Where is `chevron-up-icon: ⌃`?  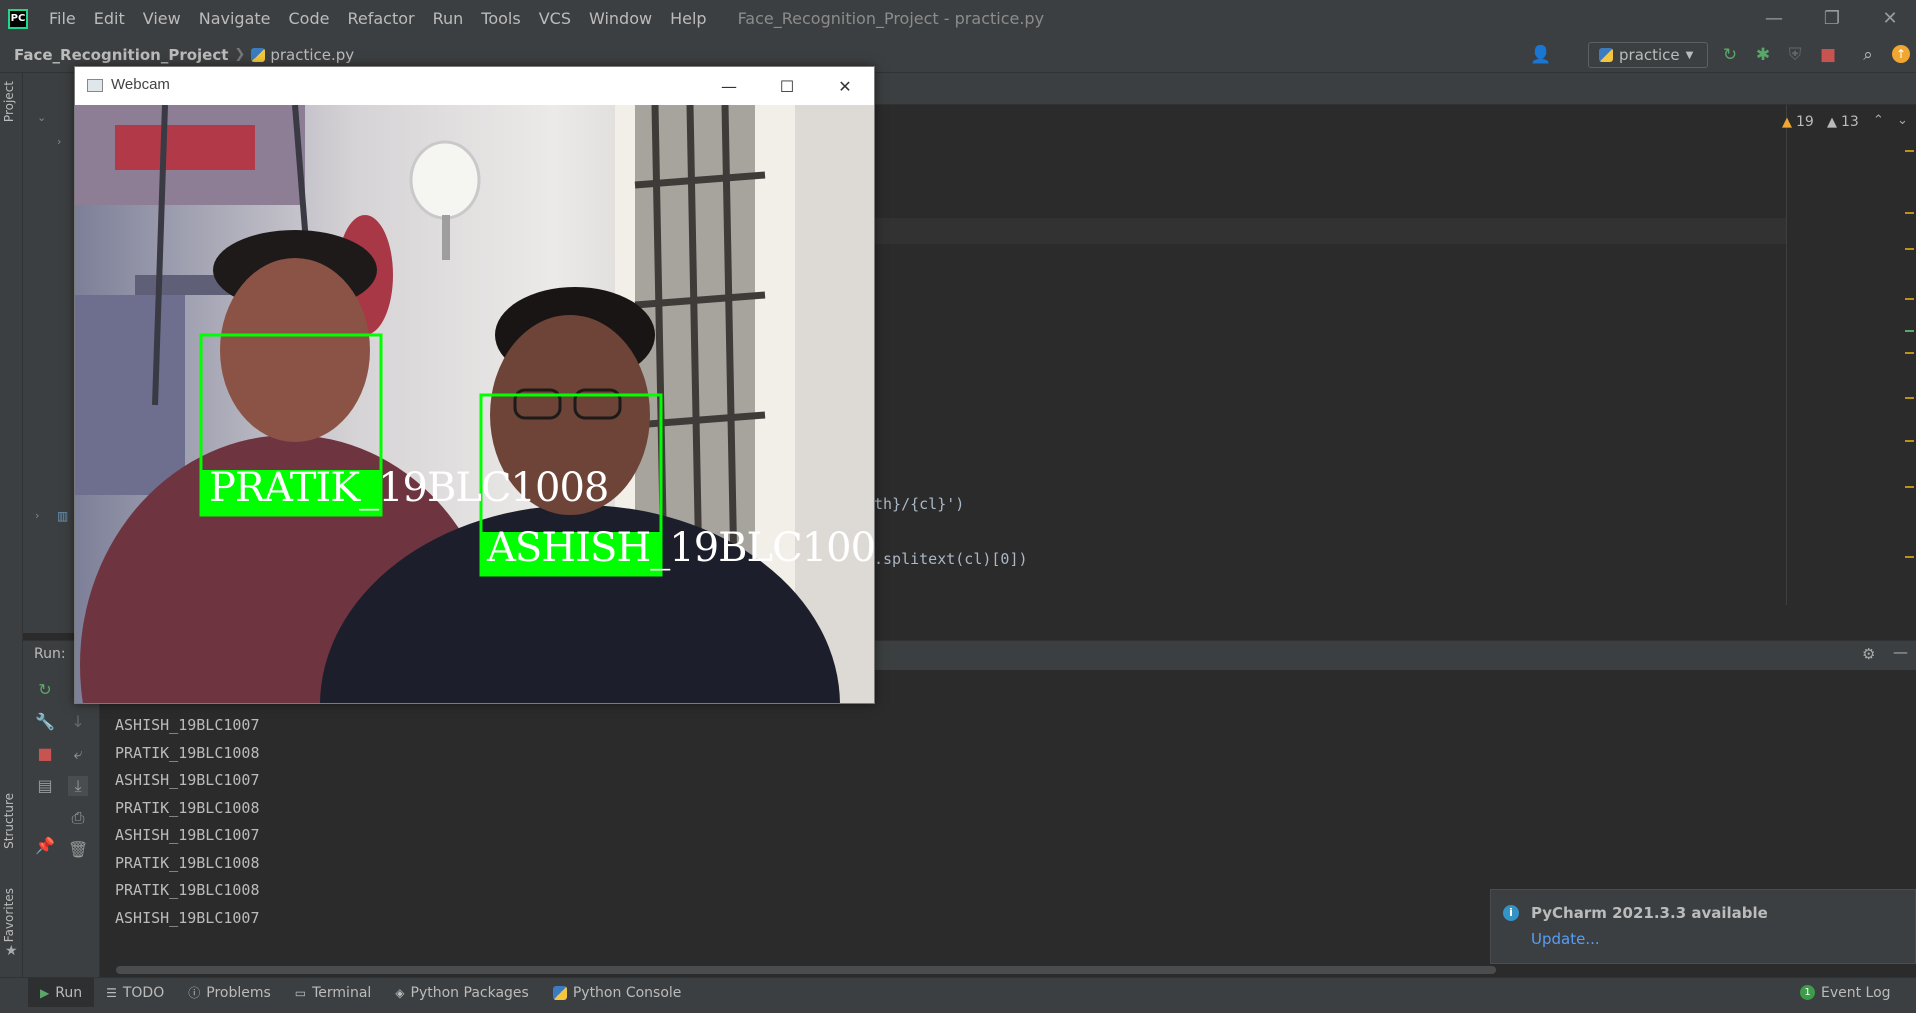 chevron-up-icon: ⌃ is located at coordinates (1878, 120).